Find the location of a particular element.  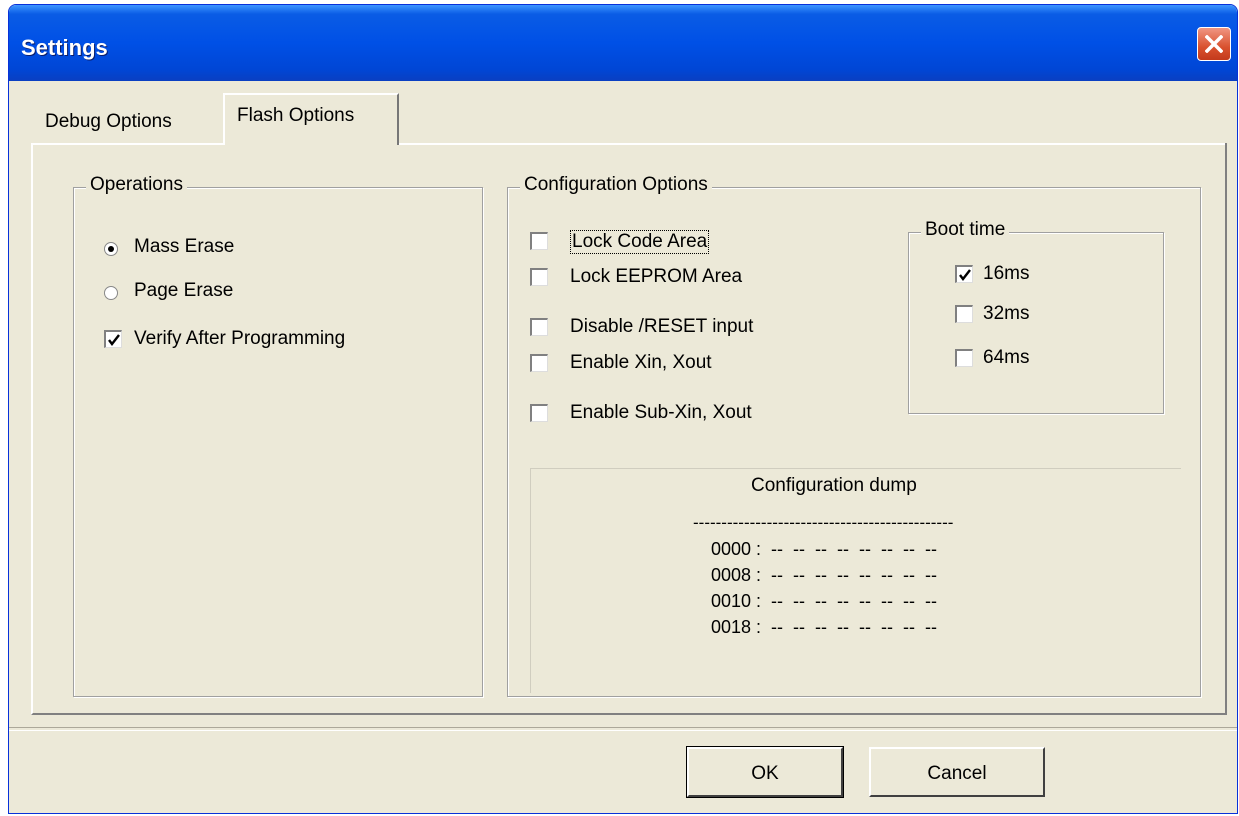

footer-separator is located at coordinates (623, 729).